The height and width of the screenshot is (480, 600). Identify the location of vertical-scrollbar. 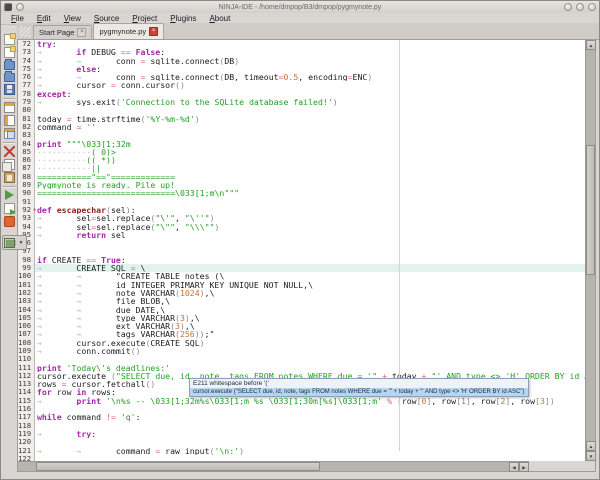
(590, 250).